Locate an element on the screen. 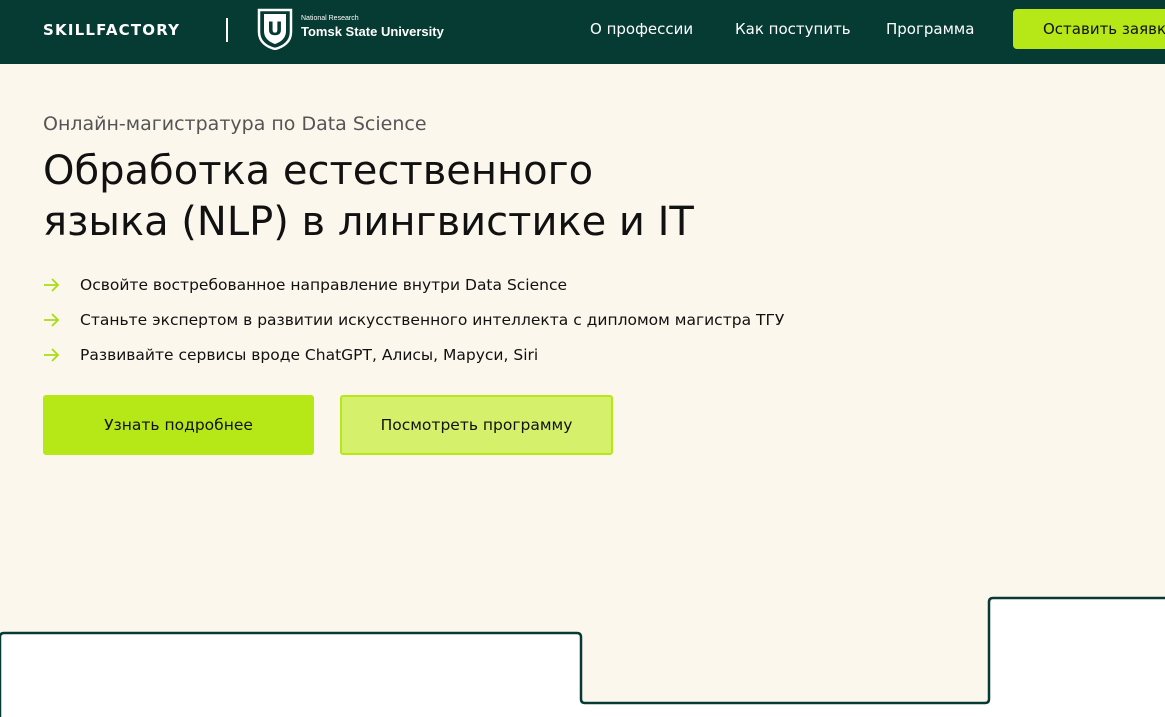  view-program-button: Посмотреть программу is located at coordinates (476, 425).